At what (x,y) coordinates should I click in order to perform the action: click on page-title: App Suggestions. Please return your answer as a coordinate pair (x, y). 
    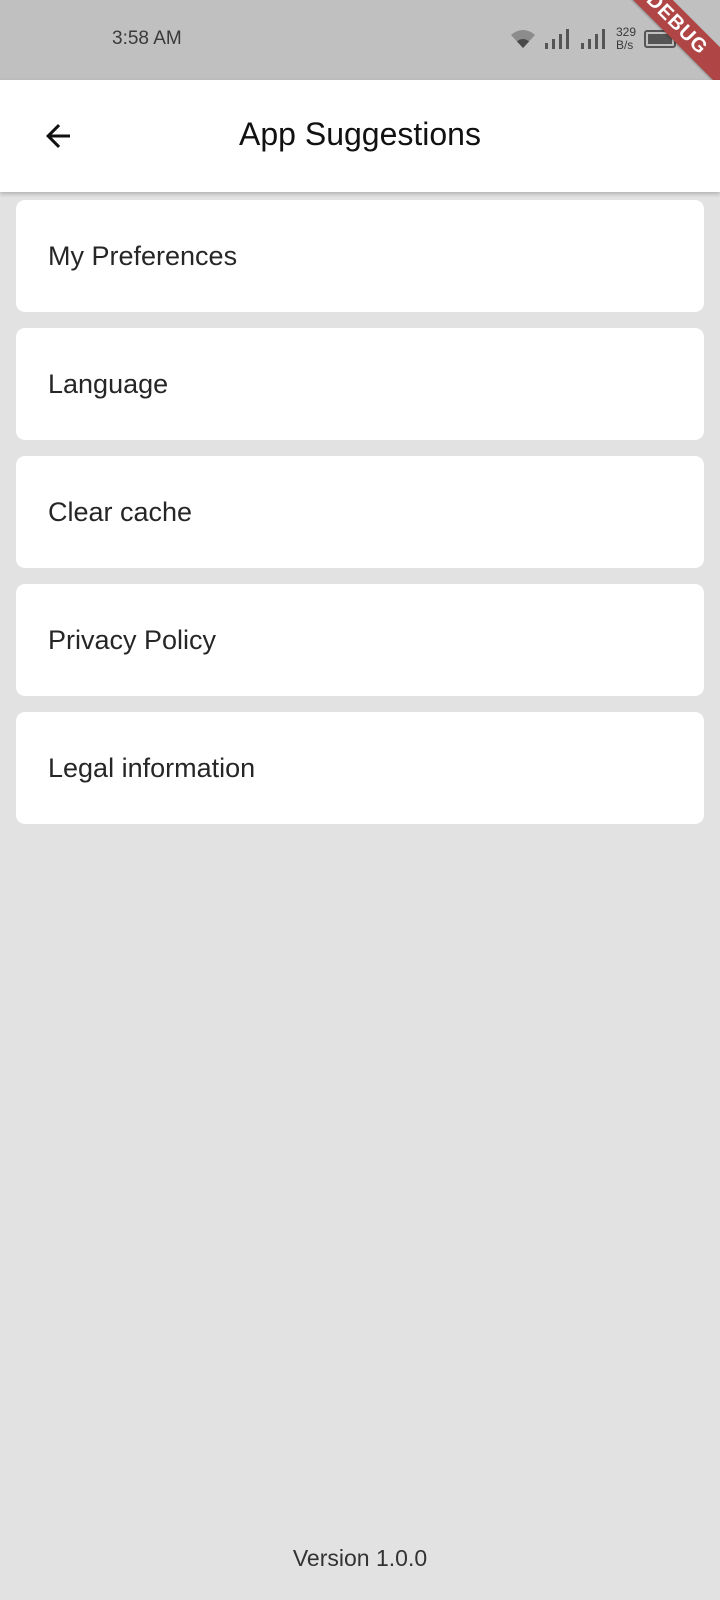
    Looking at the image, I should click on (360, 134).